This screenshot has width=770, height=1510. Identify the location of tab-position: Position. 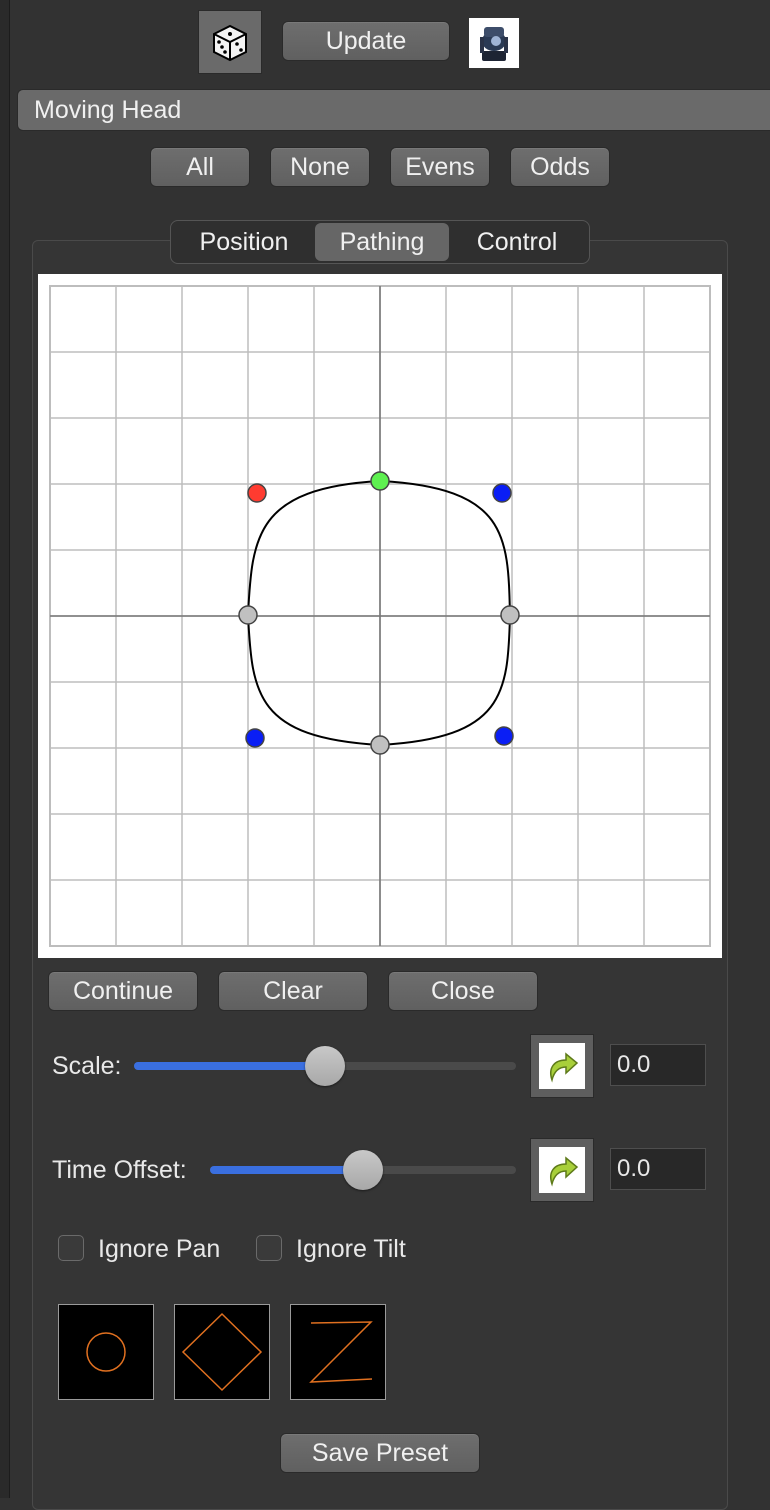
(244, 242).